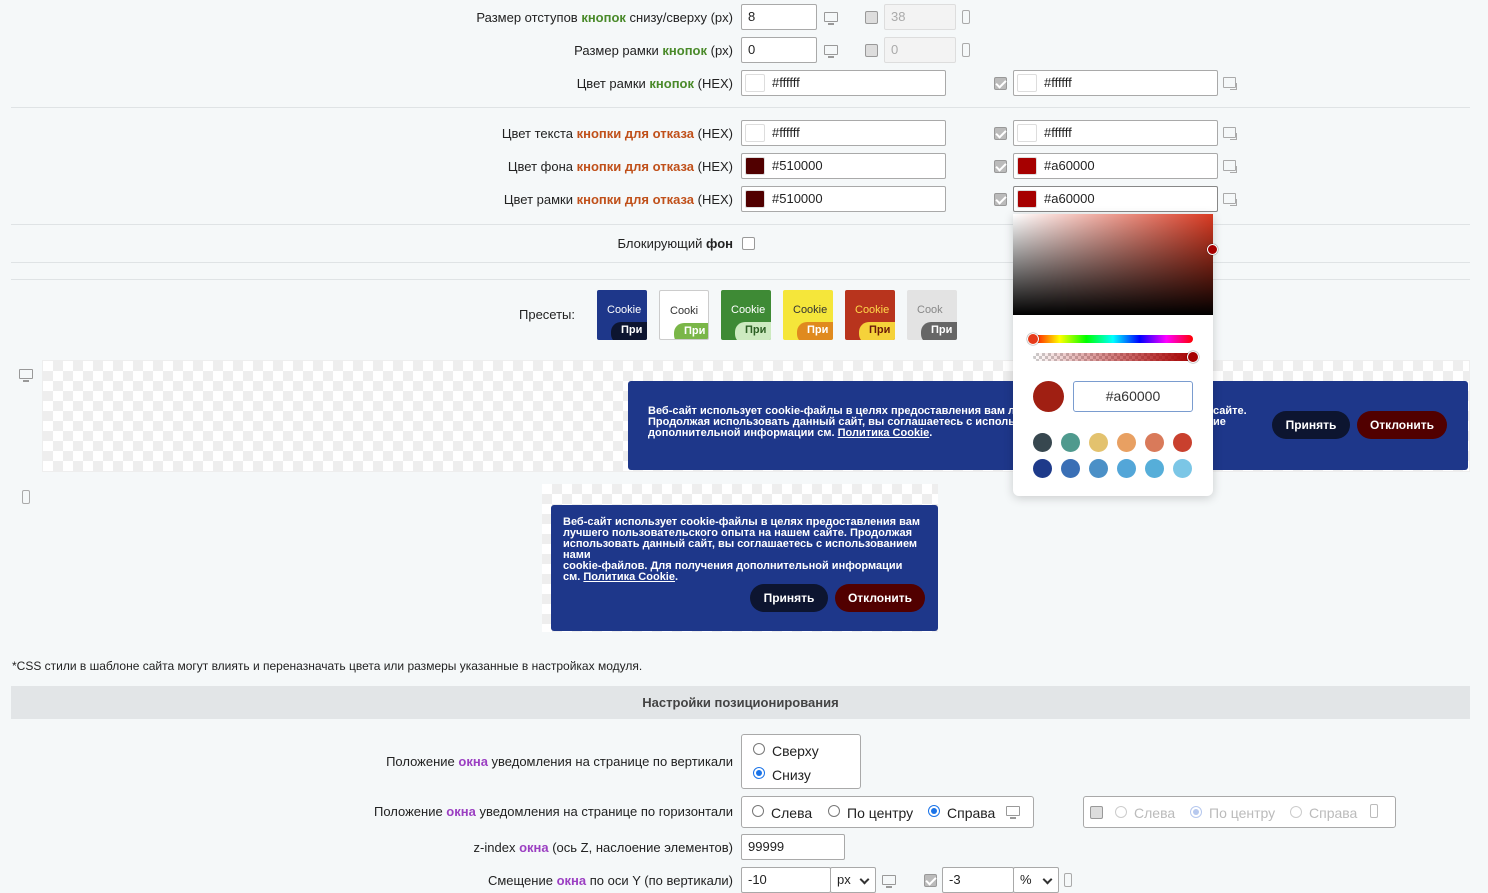  I want to click on decline-text-color-mobile-checkbox, so click(1000, 133).